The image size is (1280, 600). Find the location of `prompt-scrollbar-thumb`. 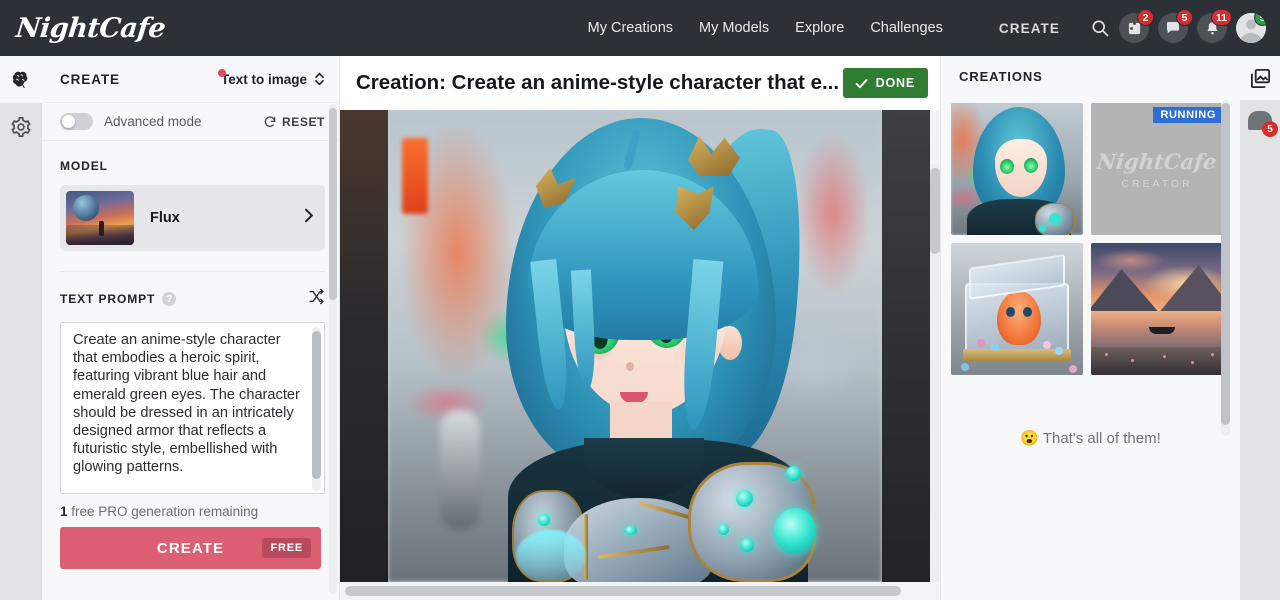

prompt-scrollbar-thumb is located at coordinates (316, 405).